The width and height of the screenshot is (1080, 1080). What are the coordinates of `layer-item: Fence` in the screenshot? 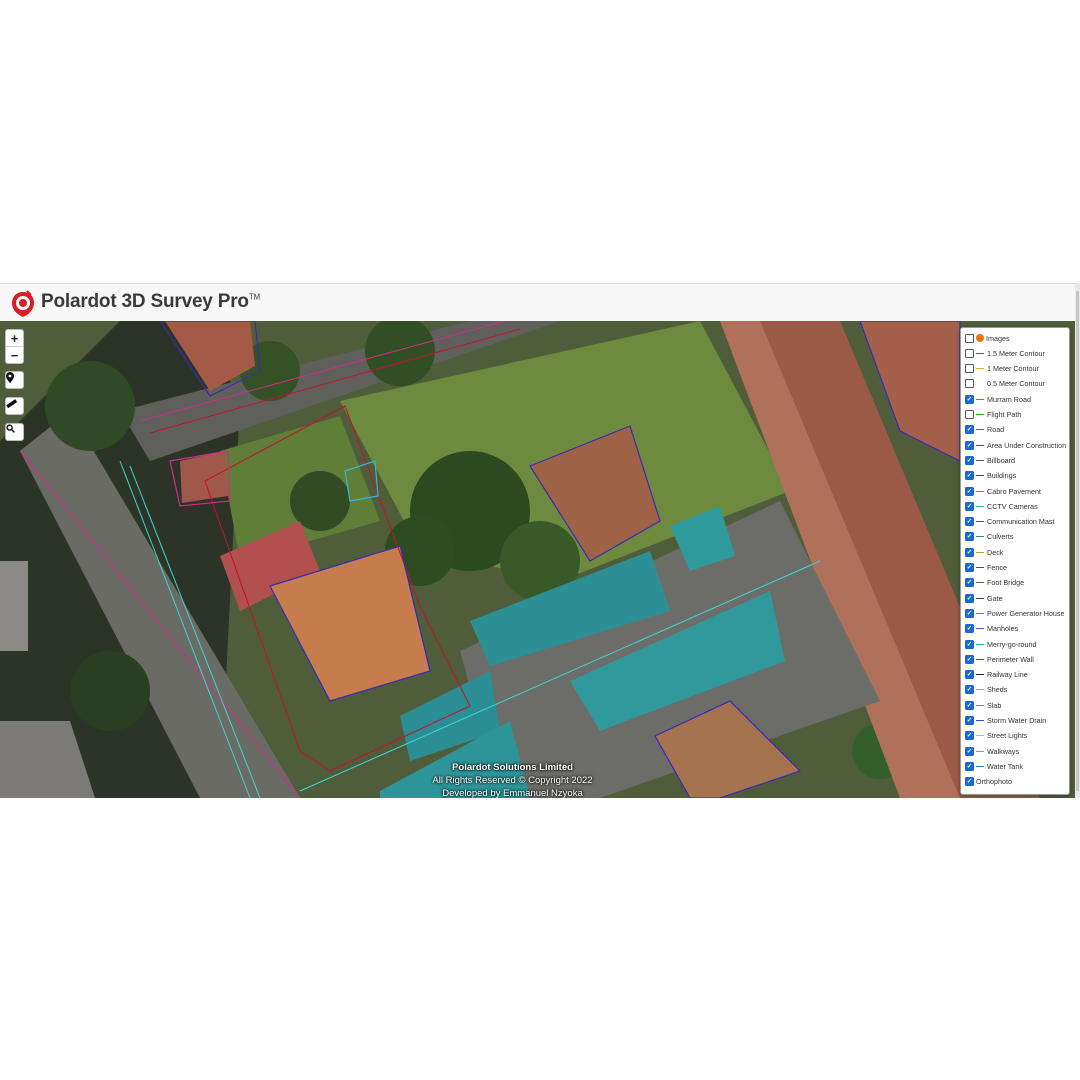 It's located at (986, 568).